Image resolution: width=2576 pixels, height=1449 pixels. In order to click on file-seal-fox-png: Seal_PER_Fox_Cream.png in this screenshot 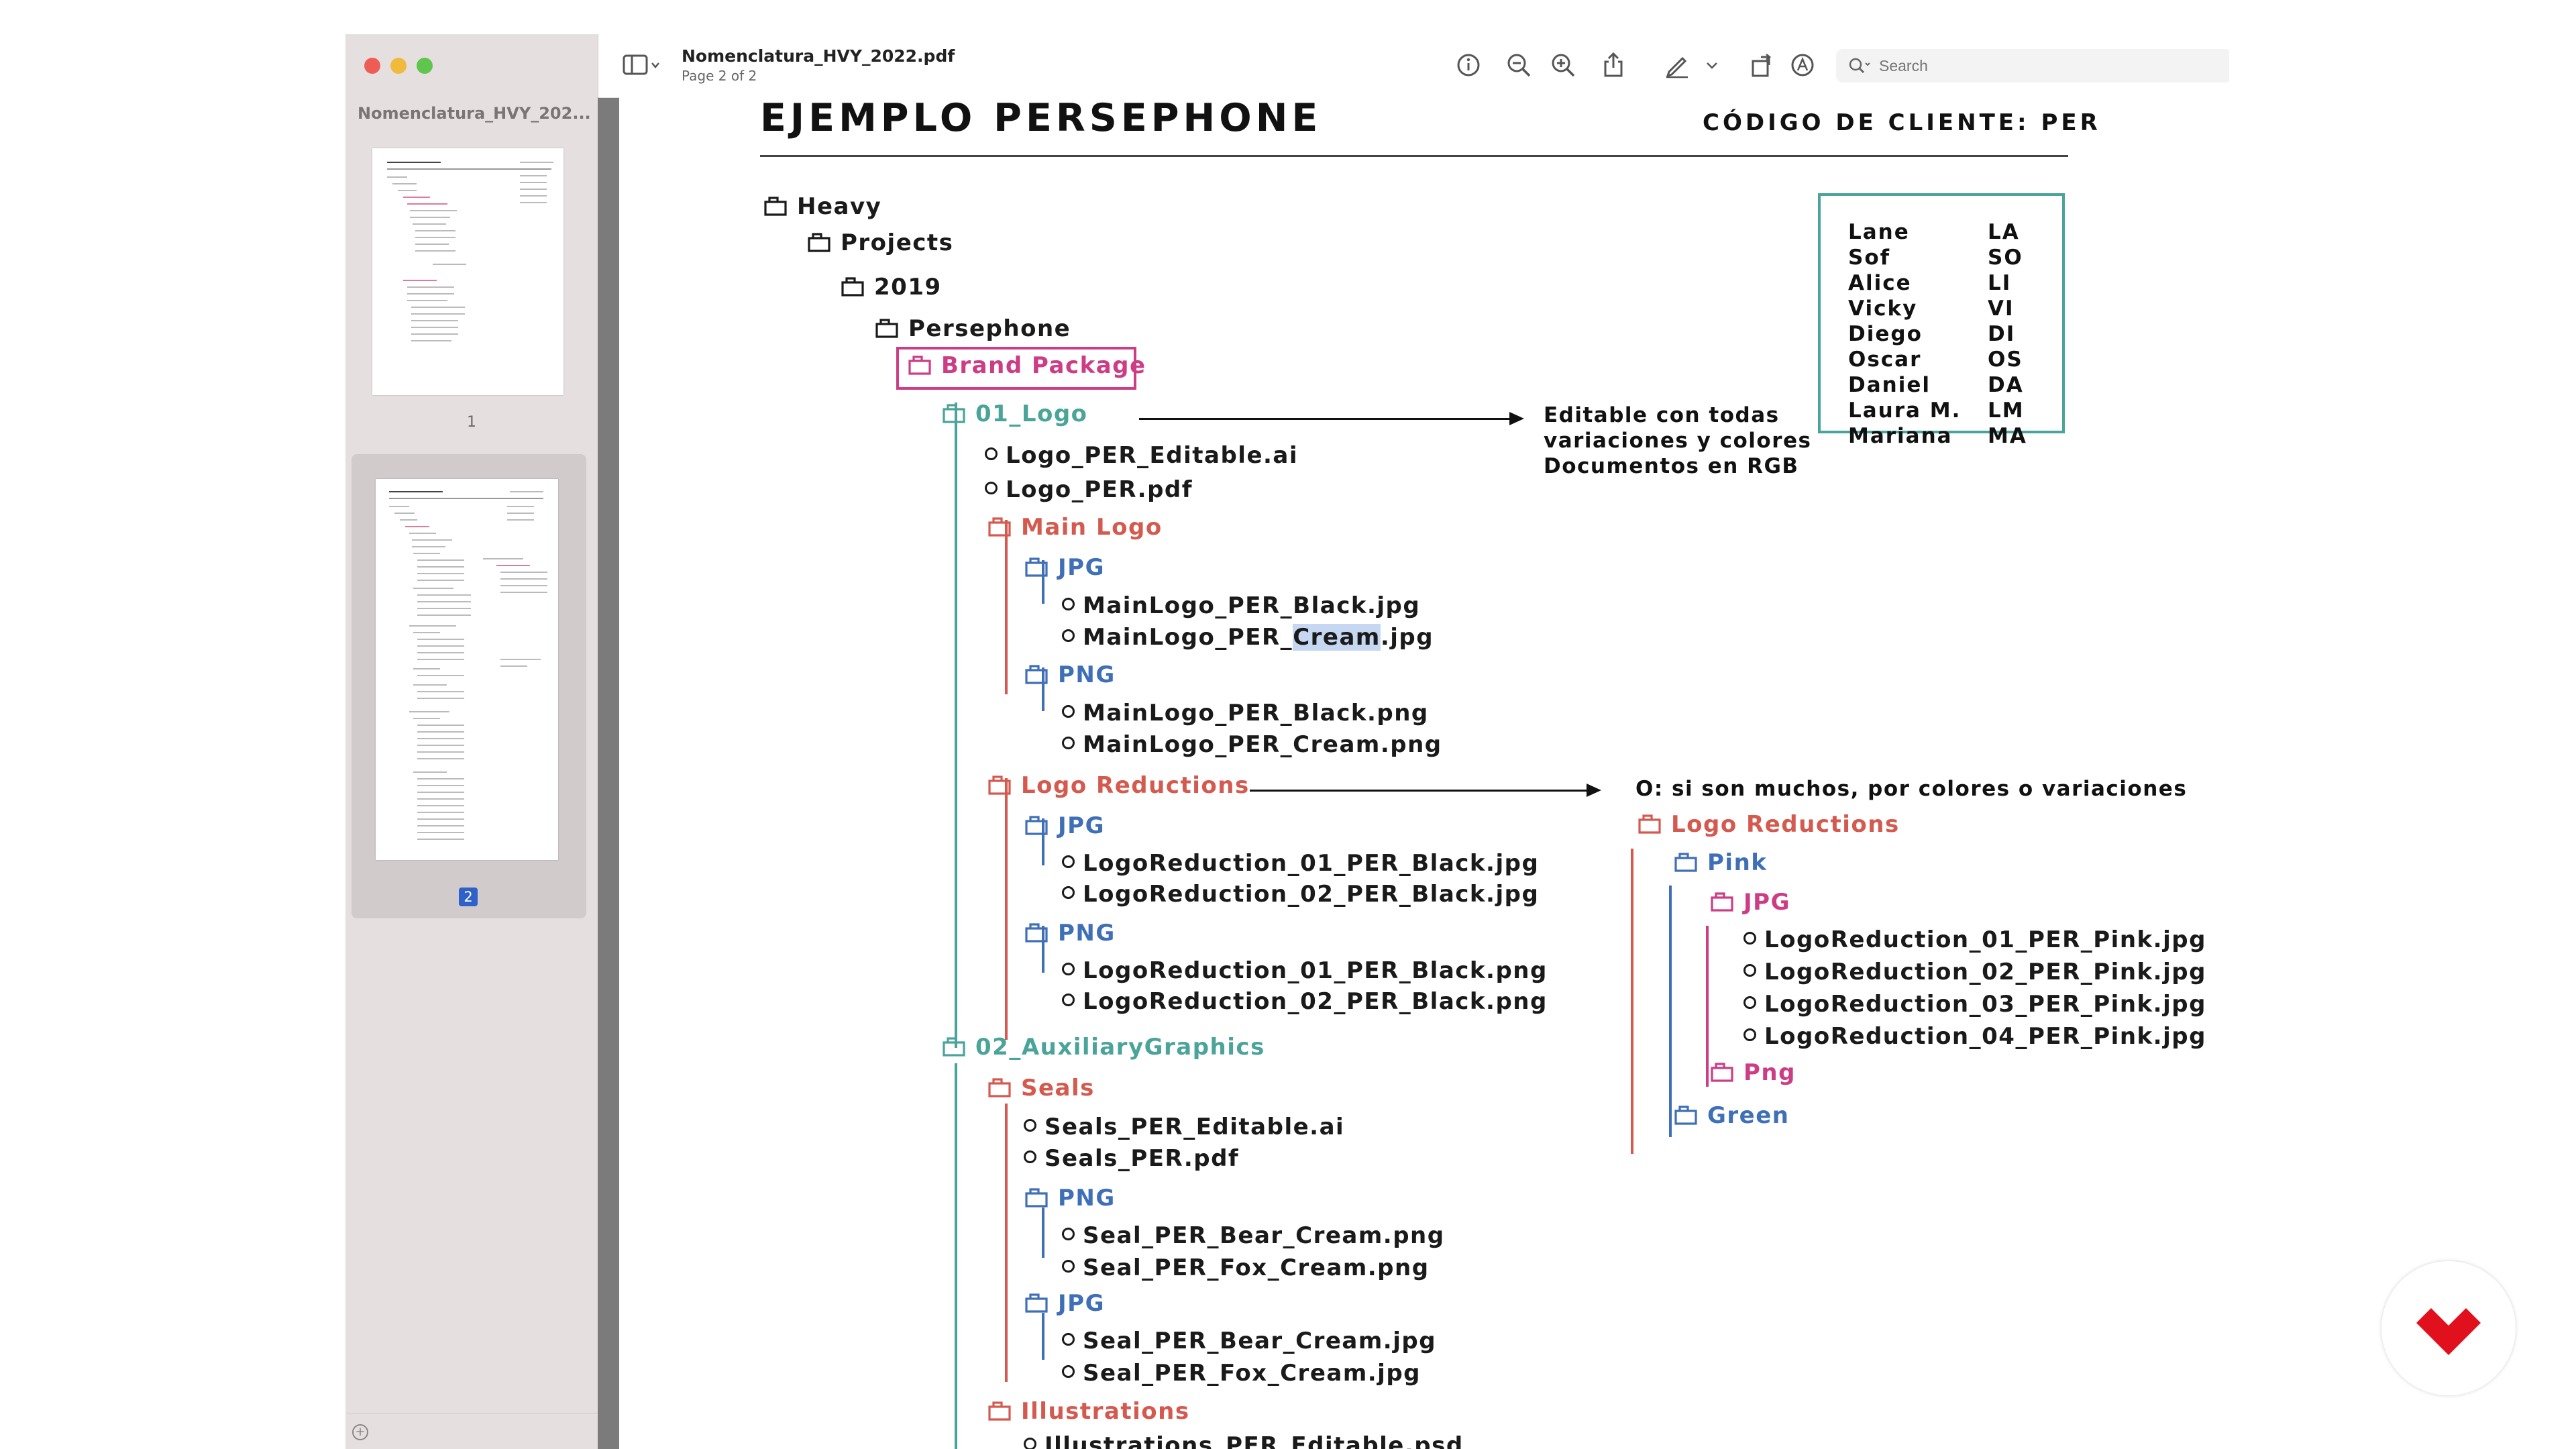, I will do `click(1246, 1267)`.